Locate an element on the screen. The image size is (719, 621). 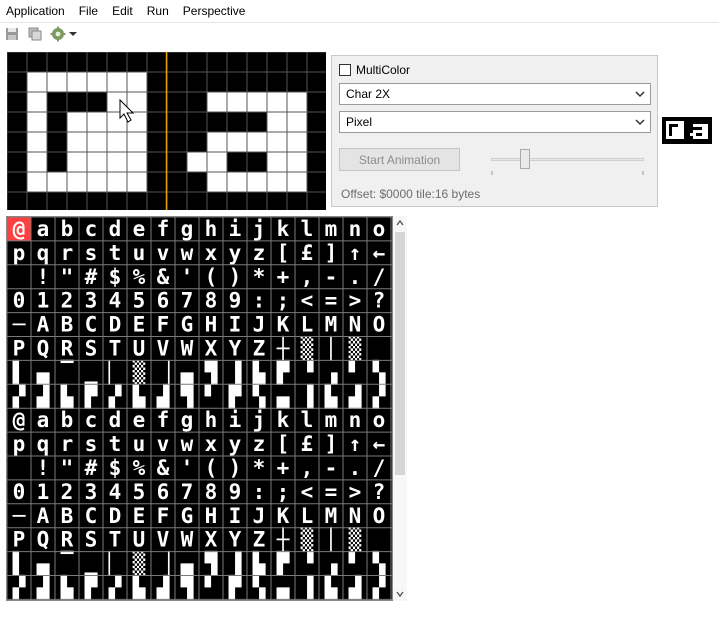
charset-cell: a is located at coordinates (43, 420).